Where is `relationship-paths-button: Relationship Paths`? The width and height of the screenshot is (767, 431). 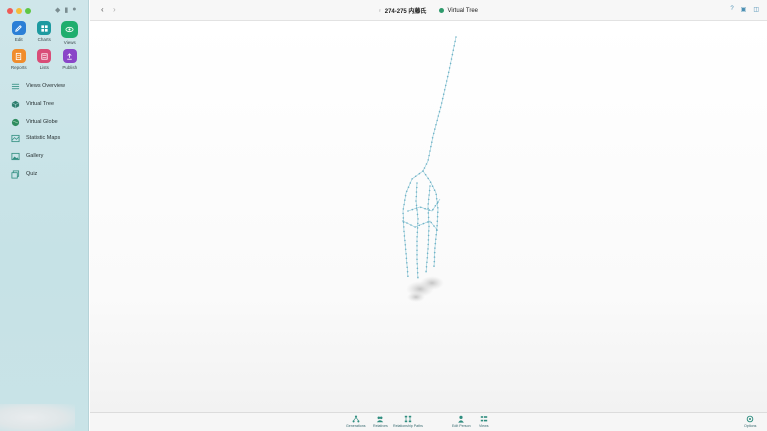
relationship-paths-button: Relationship Paths is located at coordinates (408, 421).